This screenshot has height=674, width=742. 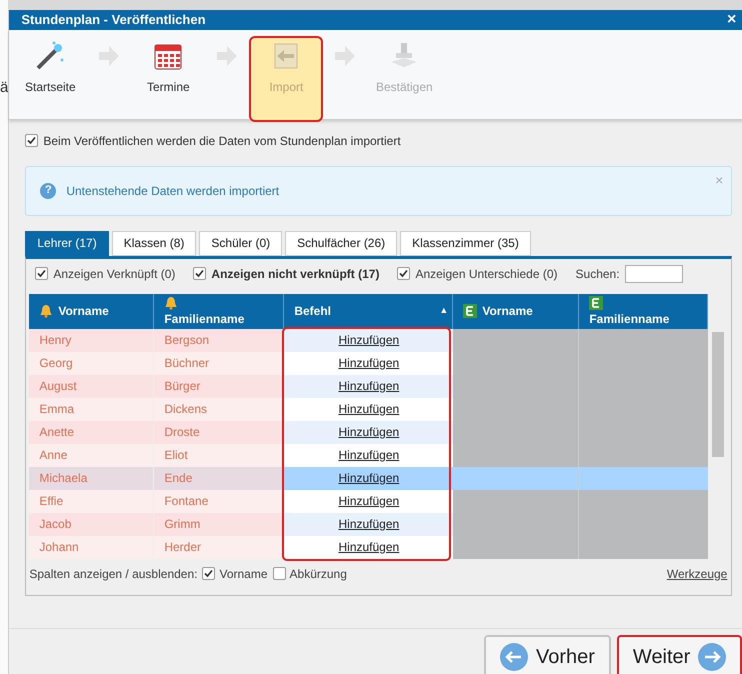 What do you see at coordinates (341, 243) in the screenshot?
I see `tab: Schulfächer (26)` at bounding box center [341, 243].